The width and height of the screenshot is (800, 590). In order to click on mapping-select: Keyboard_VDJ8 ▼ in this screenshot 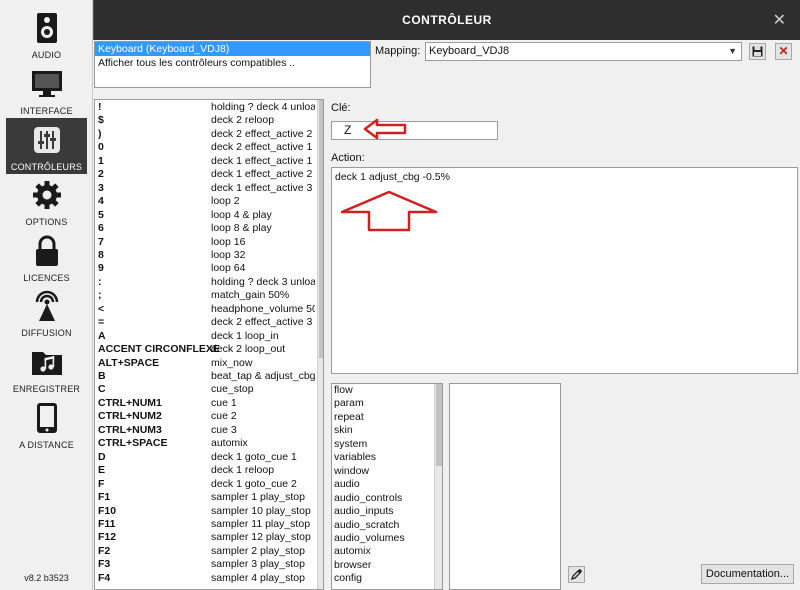, I will do `click(583, 51)`.